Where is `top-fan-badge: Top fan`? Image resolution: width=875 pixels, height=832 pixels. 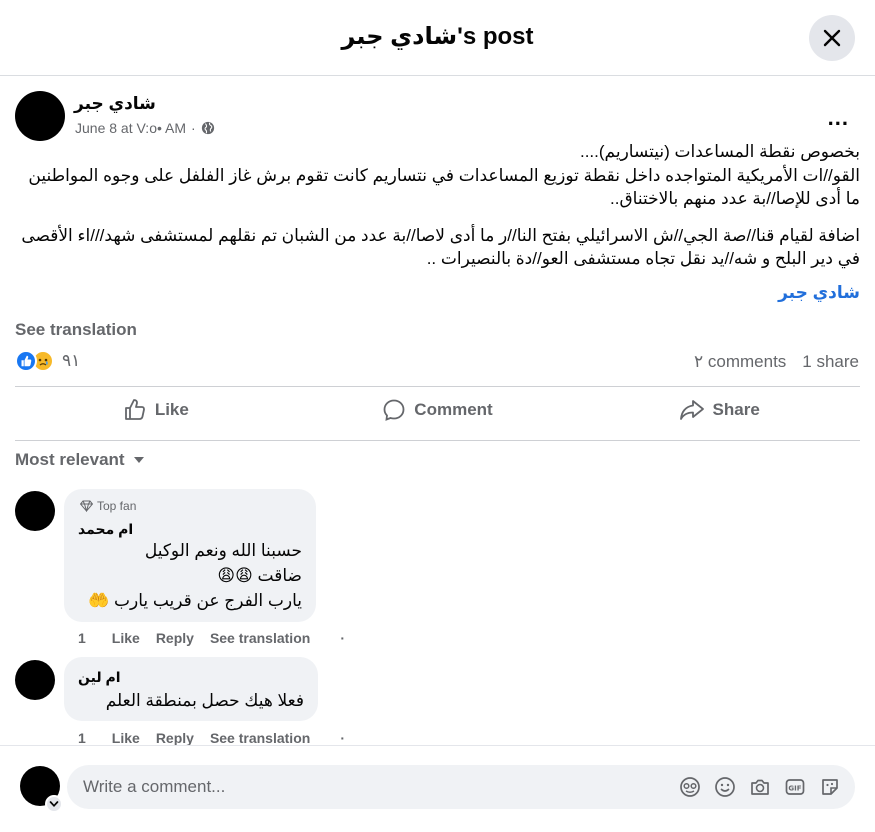 top-fan-badge: Top fan is located at coordinates (108, 506).